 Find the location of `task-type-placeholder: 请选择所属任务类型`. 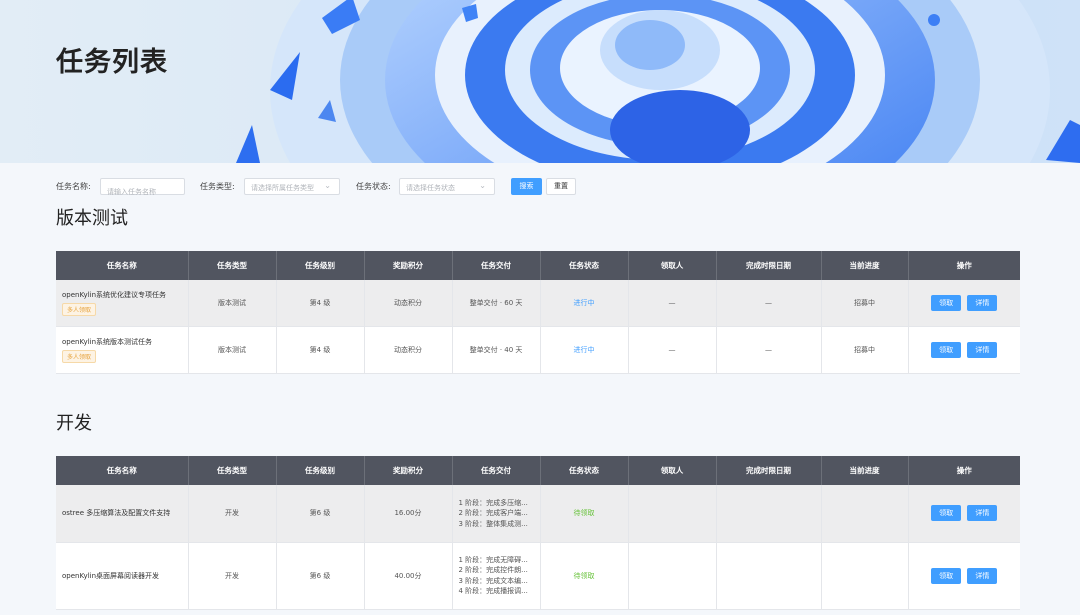

task-type-placeholder: 请选择所属任务类型 is located at coordinates (282, 188).